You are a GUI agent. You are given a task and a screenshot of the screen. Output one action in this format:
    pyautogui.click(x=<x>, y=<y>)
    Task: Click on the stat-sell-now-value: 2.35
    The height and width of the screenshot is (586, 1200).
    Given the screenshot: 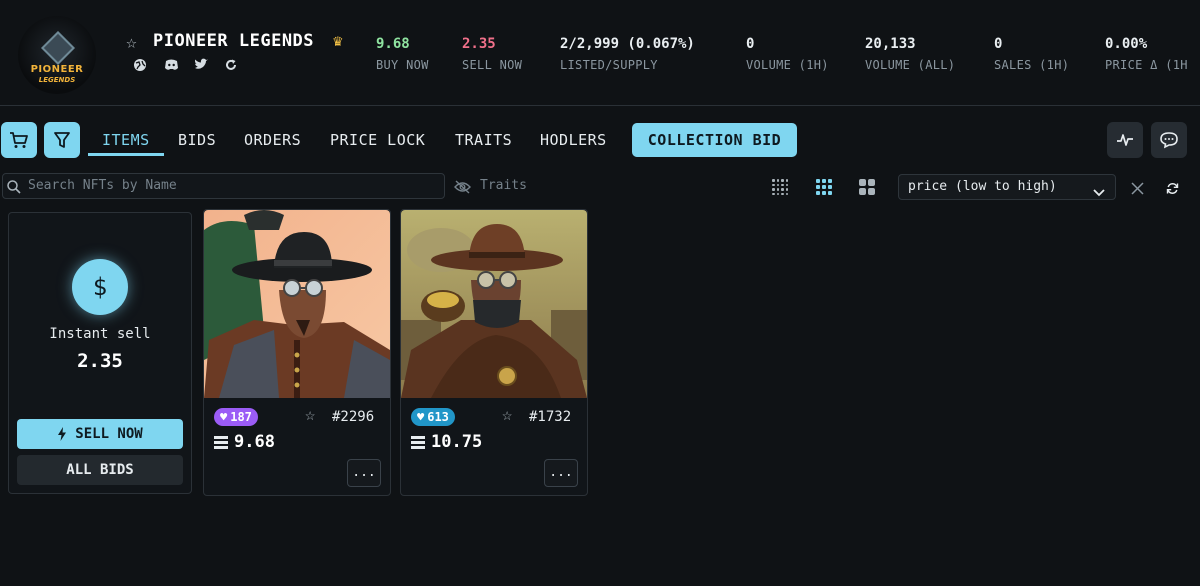 What is the action you would take?
    pyautogui.click(x=479, y=44)
    